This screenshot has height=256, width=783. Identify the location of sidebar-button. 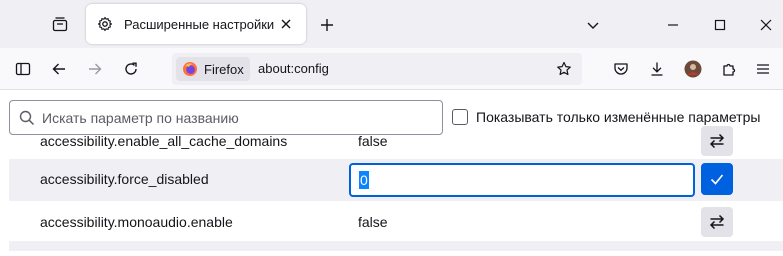
(23, 69).